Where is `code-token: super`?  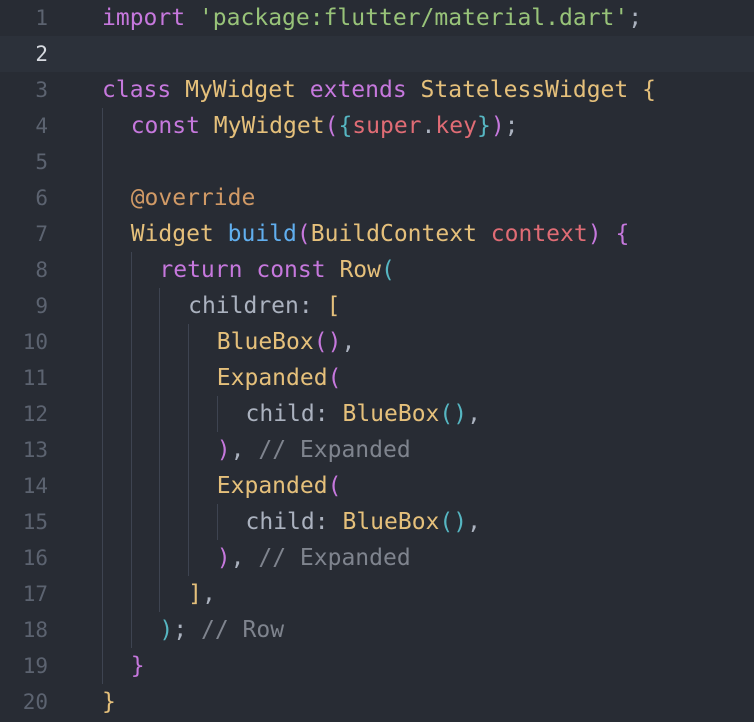 code-token: super is located at coordinates (387, 126).